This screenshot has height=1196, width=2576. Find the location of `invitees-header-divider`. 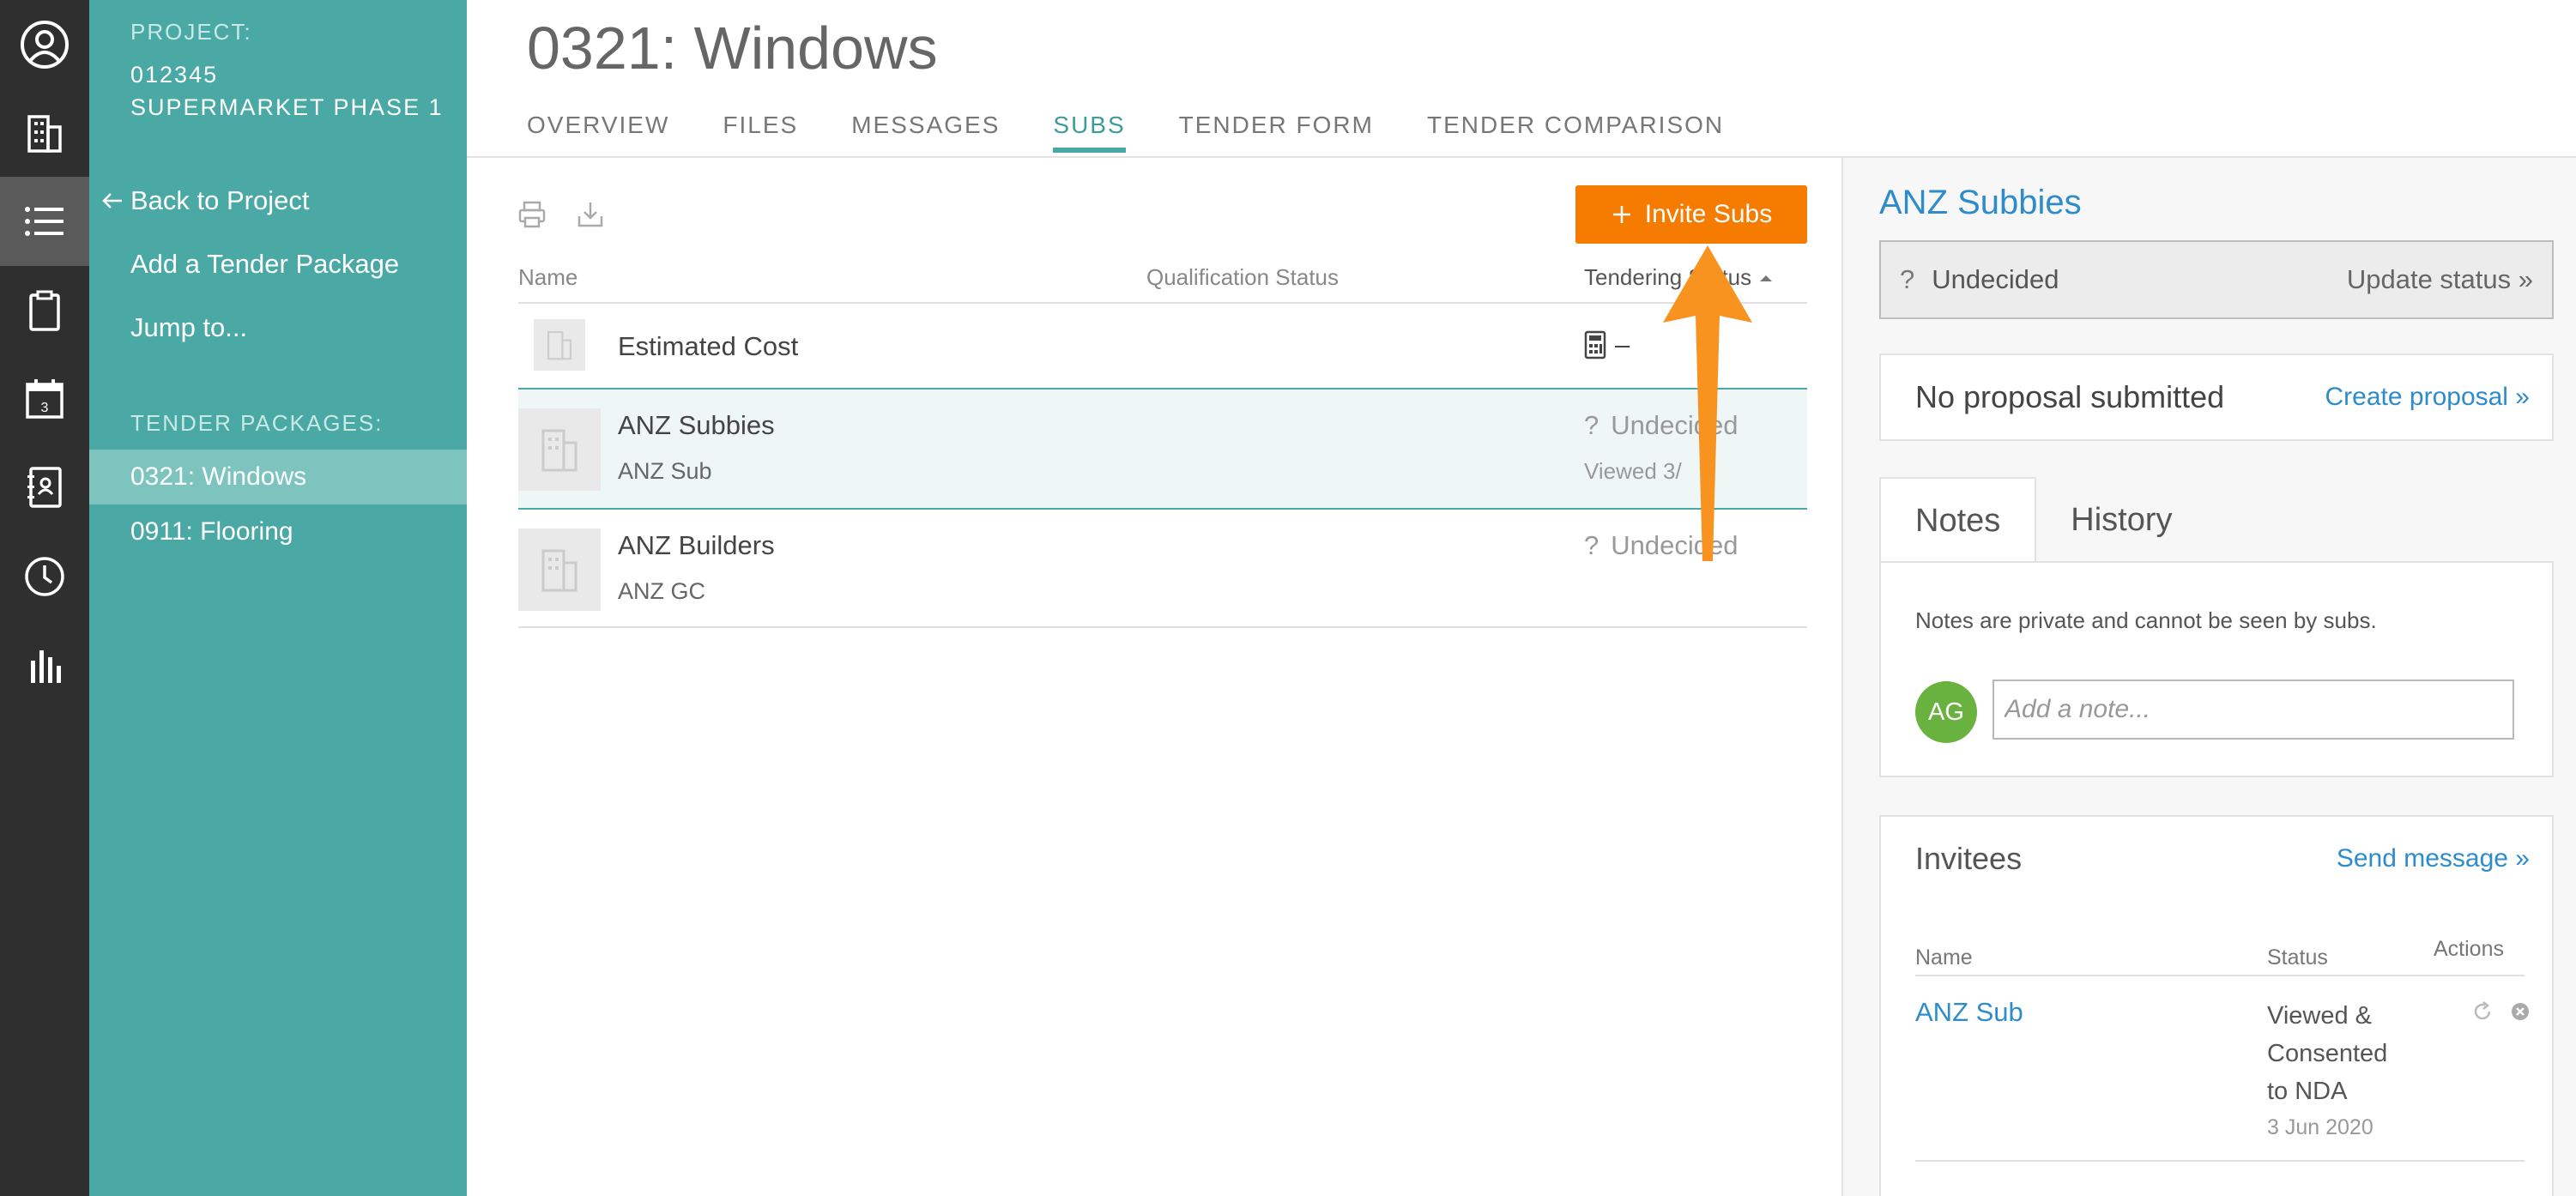

invitees-header-divider is located at coordinates (2220, 975).